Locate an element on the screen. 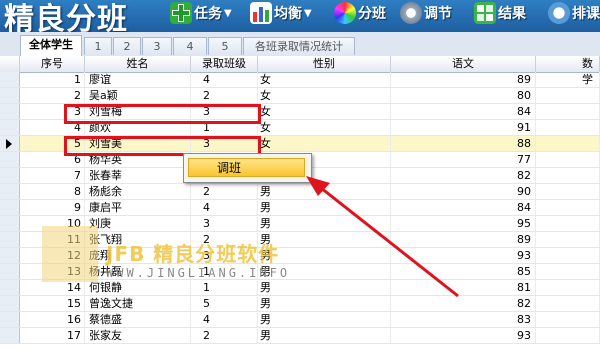 The image size is (600, 350). table-row: 1 廖谊 4 女 89 is located at coordinates (300, 80).